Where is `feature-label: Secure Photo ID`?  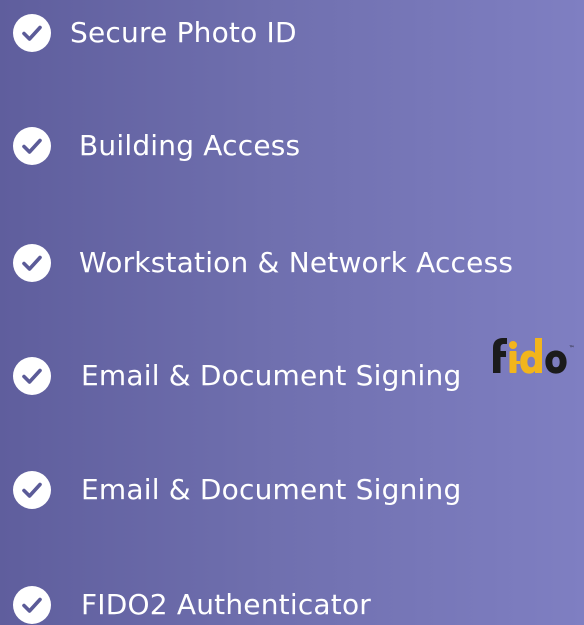 feature-label: Secure Photo ID is located at coordinates (183, 32).